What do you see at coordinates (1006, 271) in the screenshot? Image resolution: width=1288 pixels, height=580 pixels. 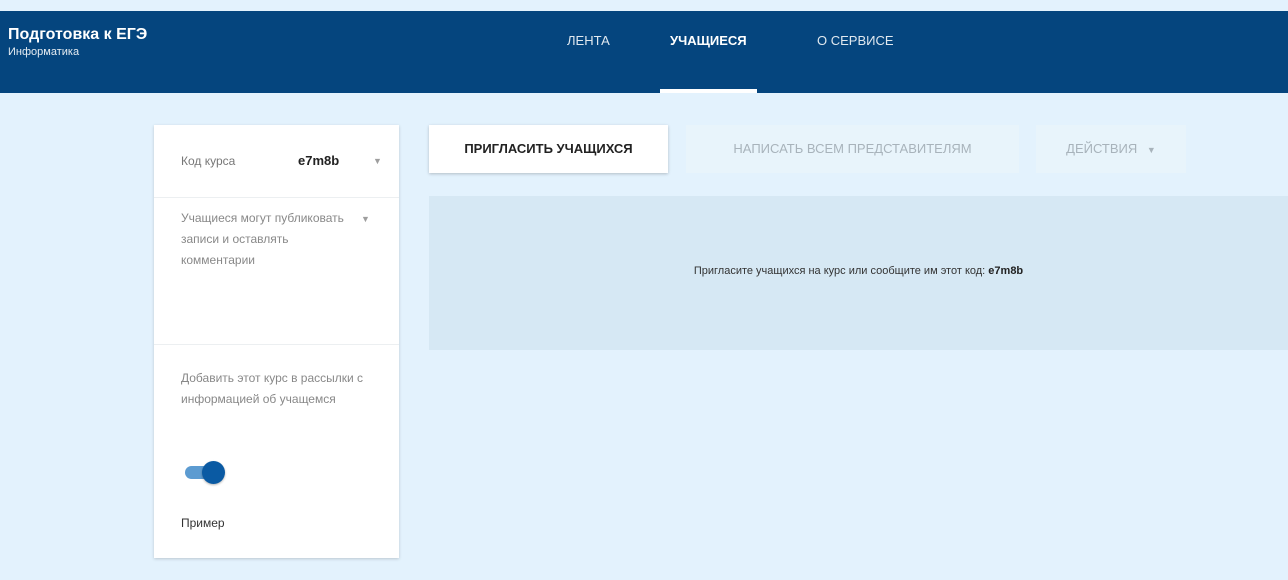 I see `empty-state-code: e7m8b` at bounding box center [1006, 271].